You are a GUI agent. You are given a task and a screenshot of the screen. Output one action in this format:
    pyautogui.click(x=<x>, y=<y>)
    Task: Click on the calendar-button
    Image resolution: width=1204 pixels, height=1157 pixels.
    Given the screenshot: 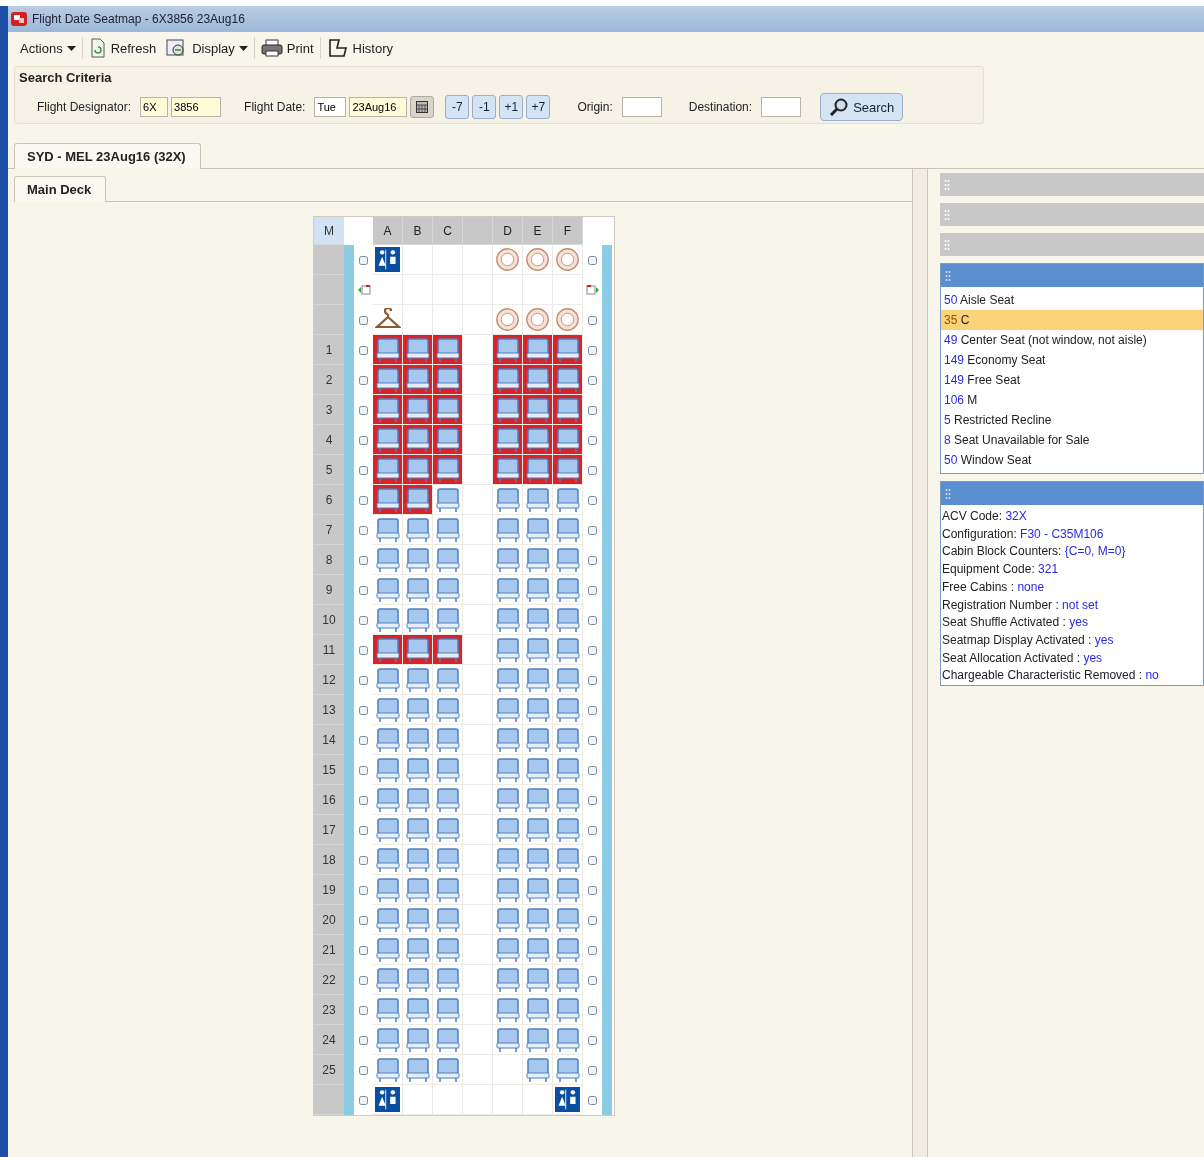 What is the action you would take?
    pyautogui.click(x=422, y=107)
    